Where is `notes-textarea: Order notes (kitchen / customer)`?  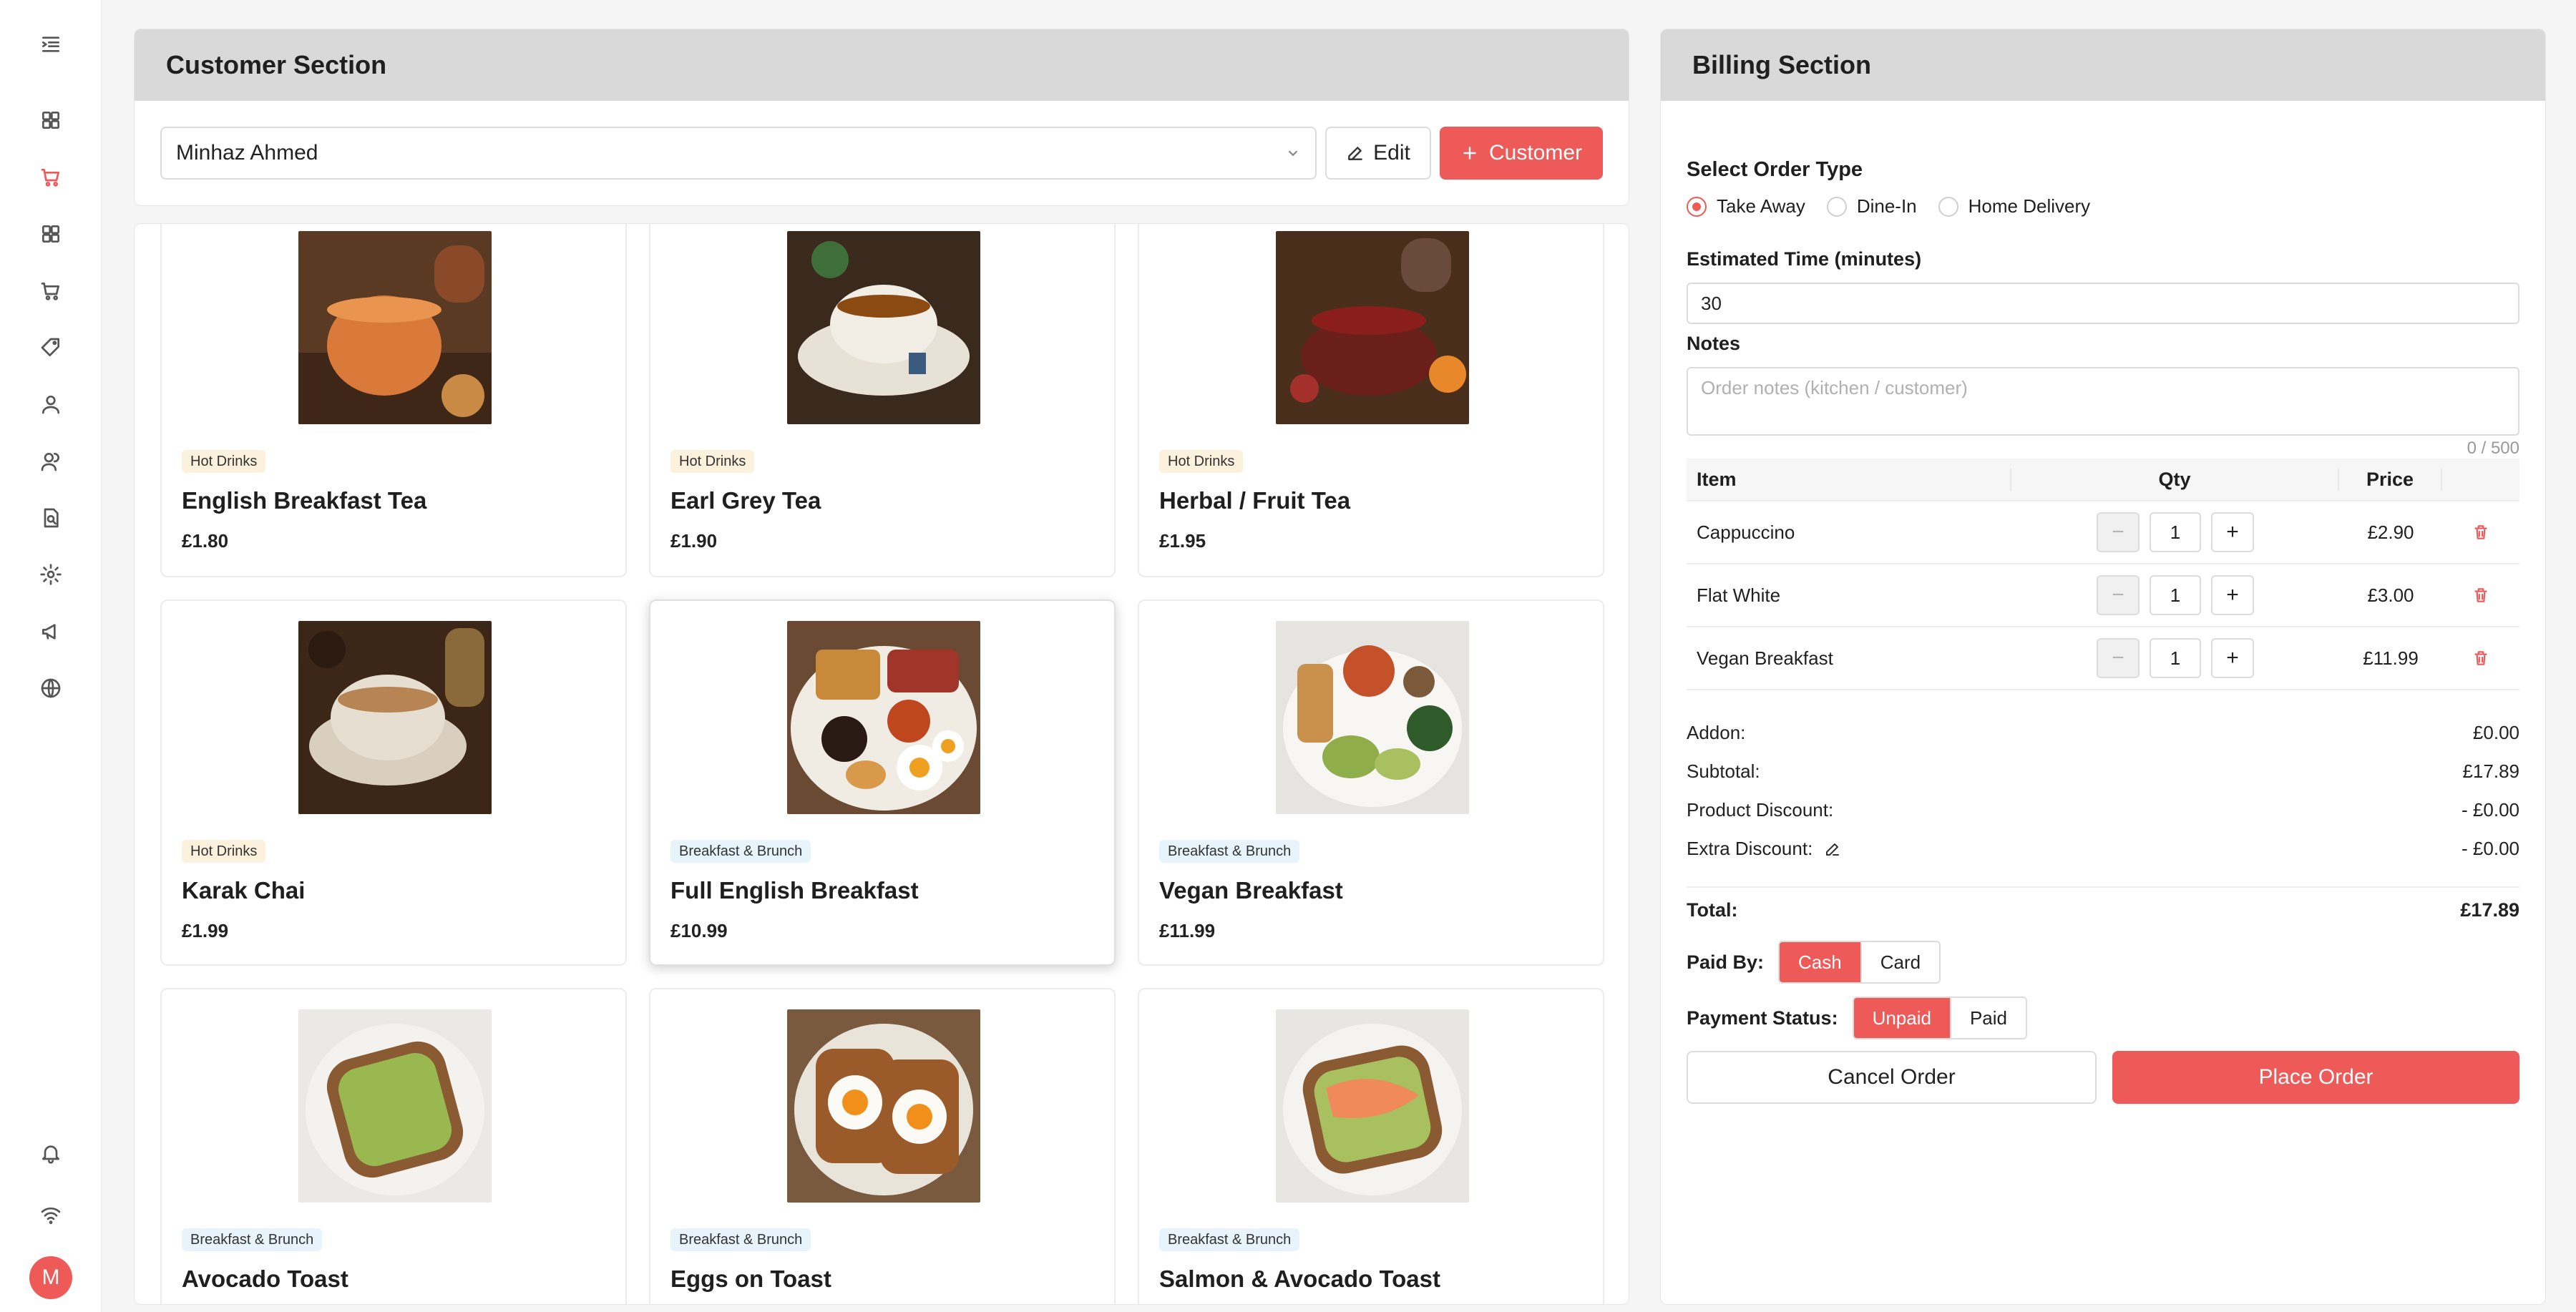 notes-textarea: Order notes (kitchen / customer) is located at coordinates (2103, 401).